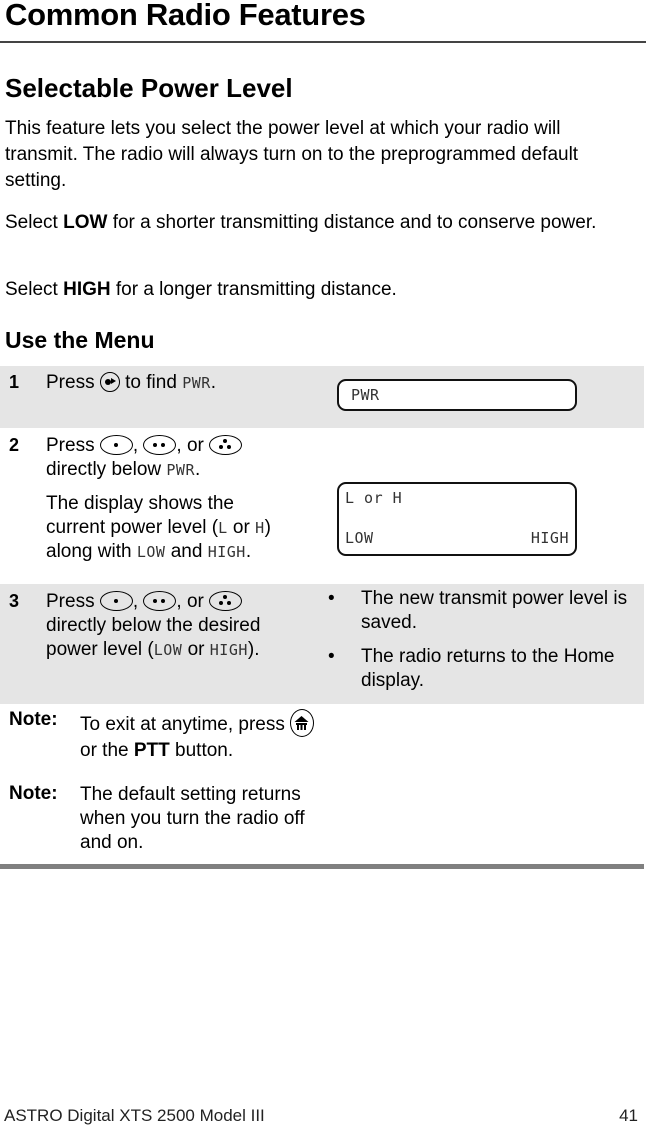  What do you see at coordinates (186, 551) in the screenshot?
I see `text: and` at bounding box center [186, 551].